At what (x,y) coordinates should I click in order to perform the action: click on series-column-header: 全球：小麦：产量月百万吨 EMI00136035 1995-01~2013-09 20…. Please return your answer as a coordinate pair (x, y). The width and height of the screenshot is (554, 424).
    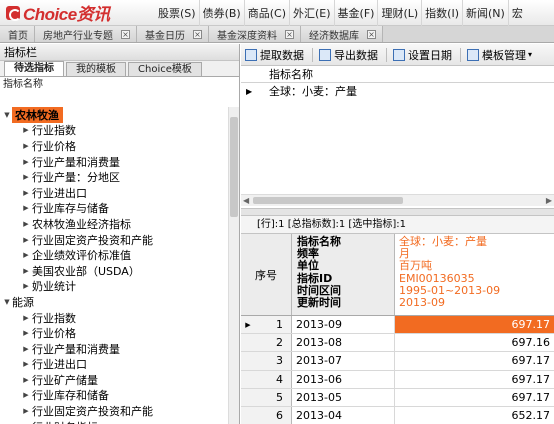
    Looking at the image, I should click on (474, 274).